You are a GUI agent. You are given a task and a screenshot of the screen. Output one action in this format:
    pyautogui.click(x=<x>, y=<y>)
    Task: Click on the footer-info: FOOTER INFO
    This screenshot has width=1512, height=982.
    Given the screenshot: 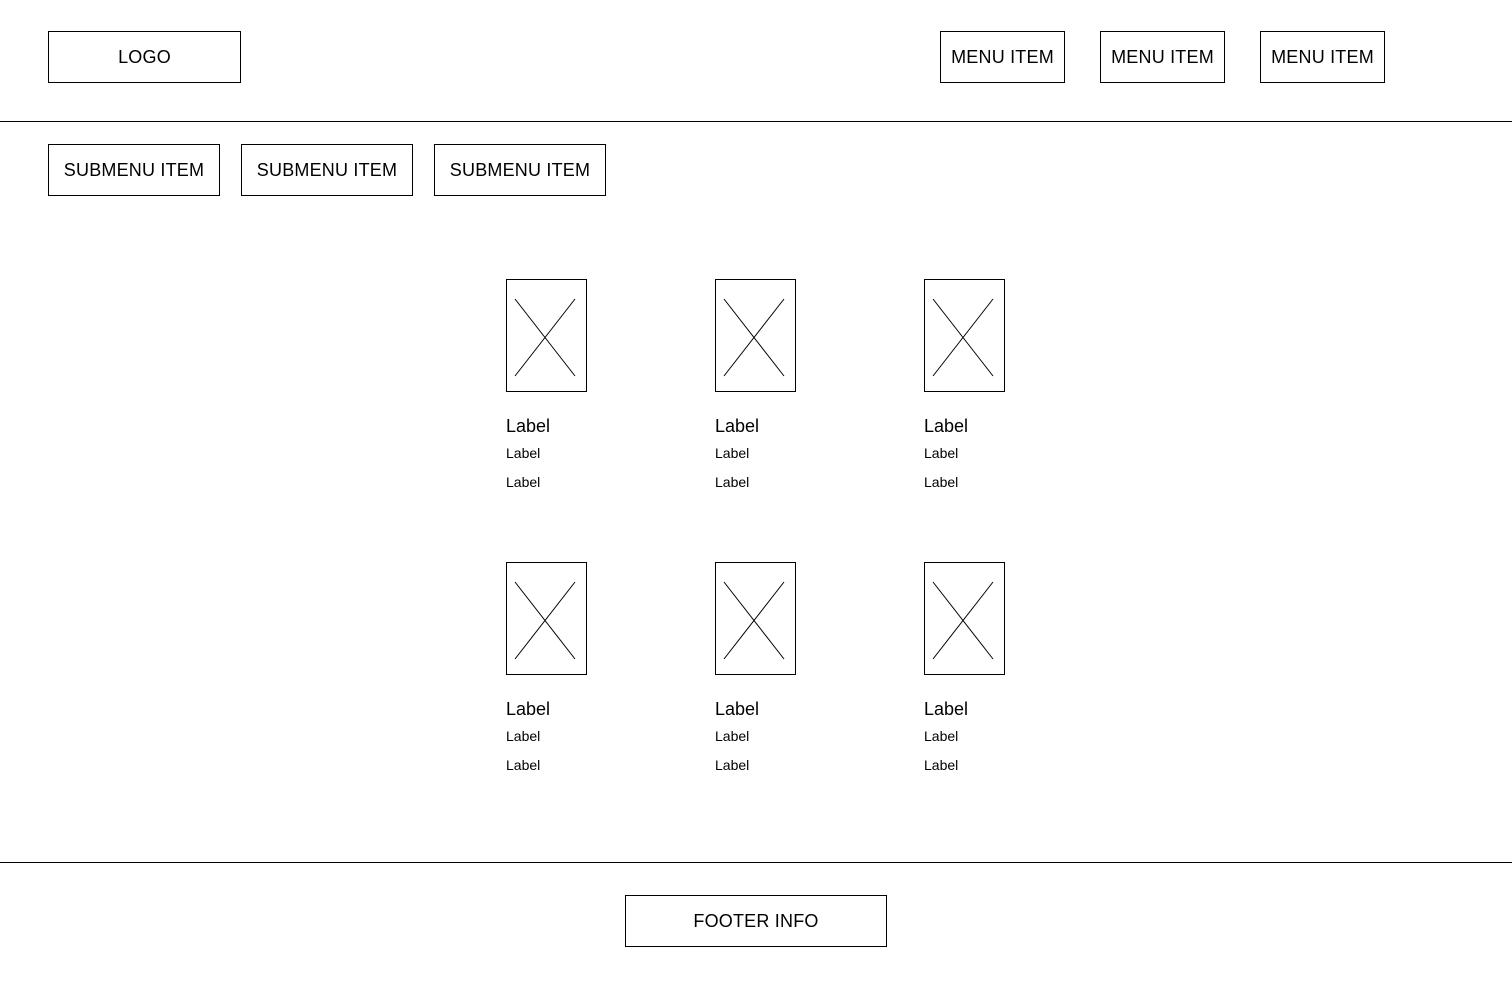 What is the action you would take?
    pyautogui.click(x=756, y=921)
    